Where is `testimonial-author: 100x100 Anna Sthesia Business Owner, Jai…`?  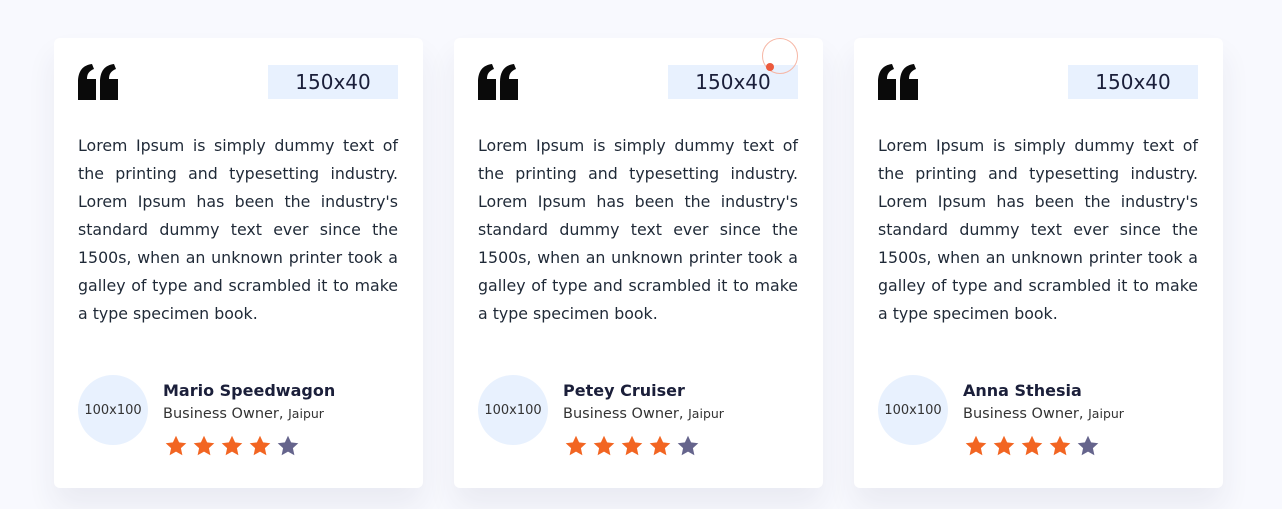 testimonial-author: 100x100 Anna Sthesia Business Owner, Jai… is located at coordinates (1001, 416).